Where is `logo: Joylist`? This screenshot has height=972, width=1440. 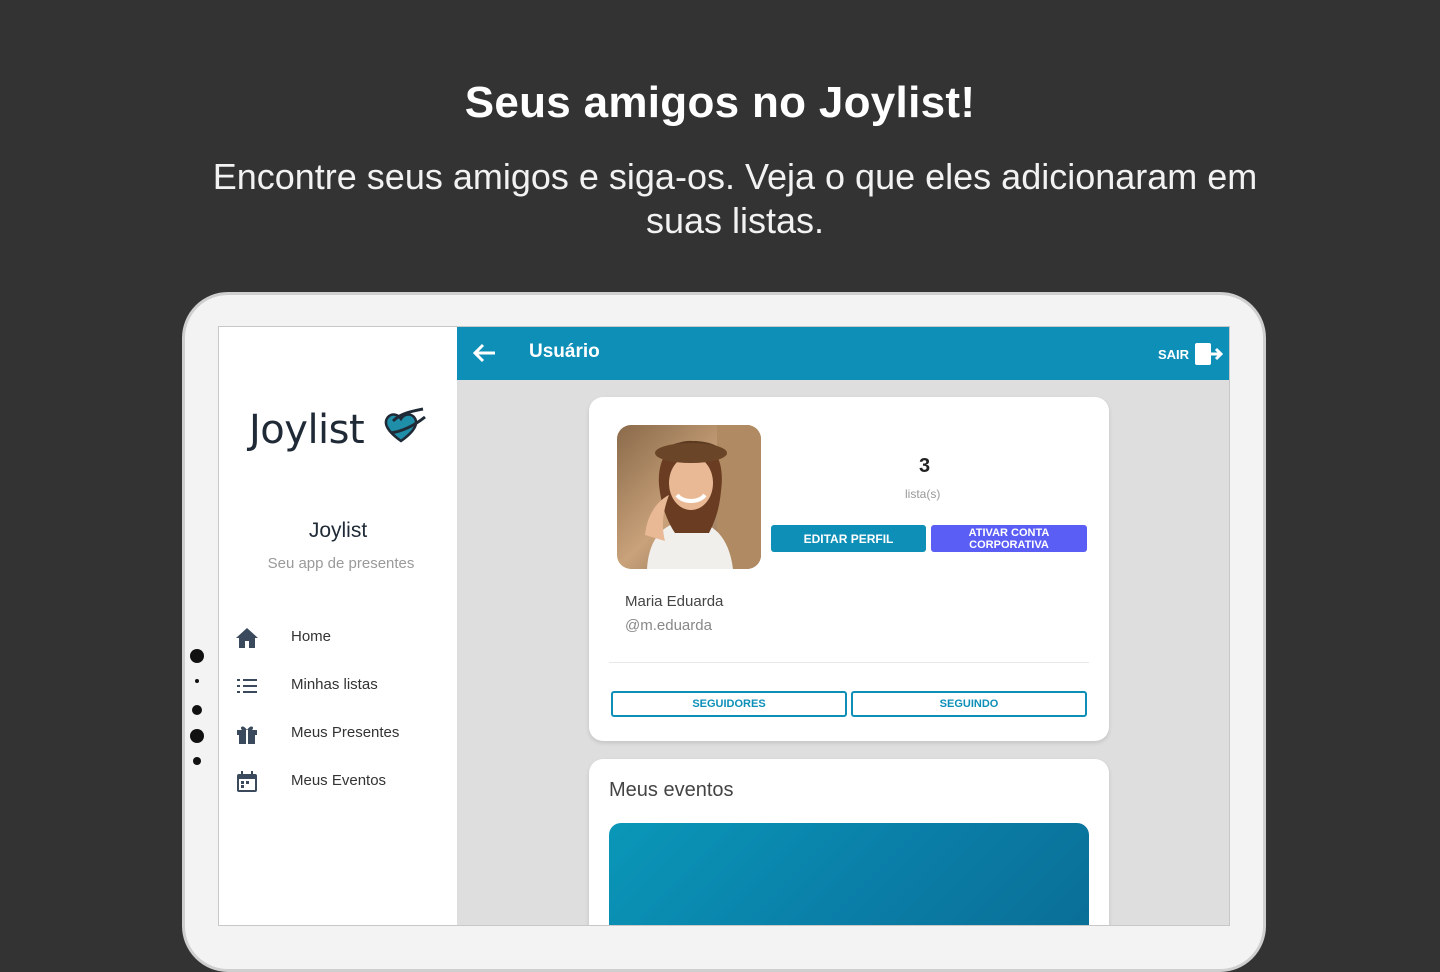 logo: Joylist is located at coordinates (307, 430).